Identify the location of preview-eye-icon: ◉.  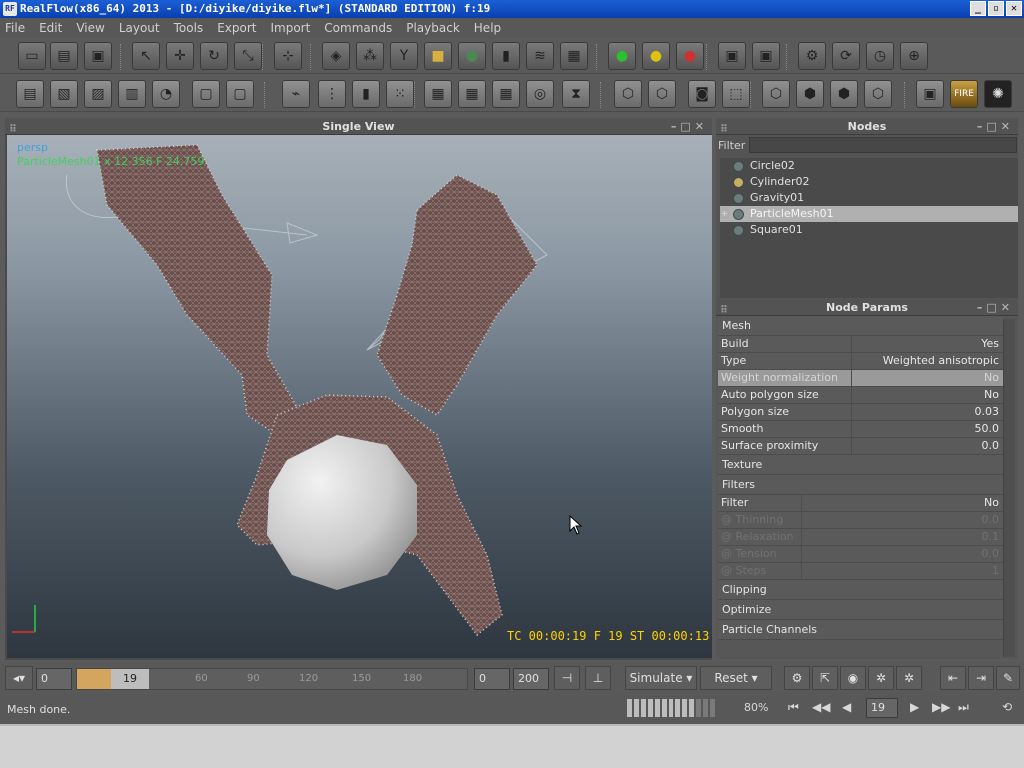
(853, 678).